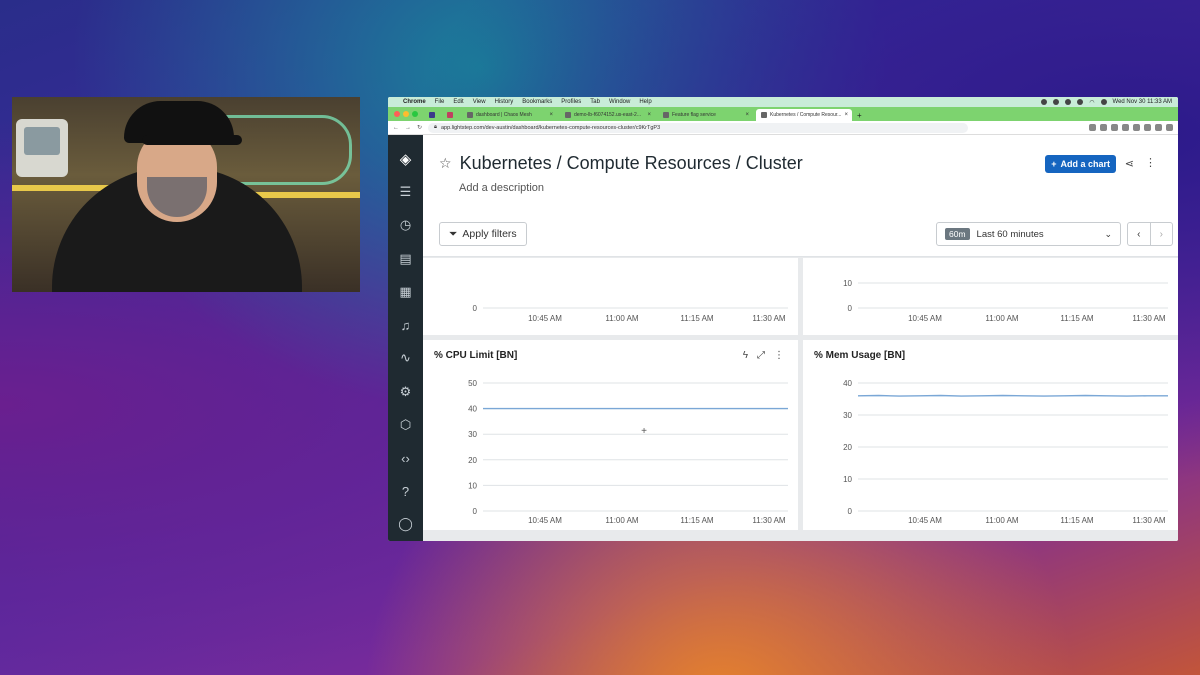 Image resolution: width=1200 pixels, height=675 pixels. What do you see at coordinates (769, 520) in the screenshot?
I see `x-tick-label: 11:30 AM` at bounding box center [769, 520].